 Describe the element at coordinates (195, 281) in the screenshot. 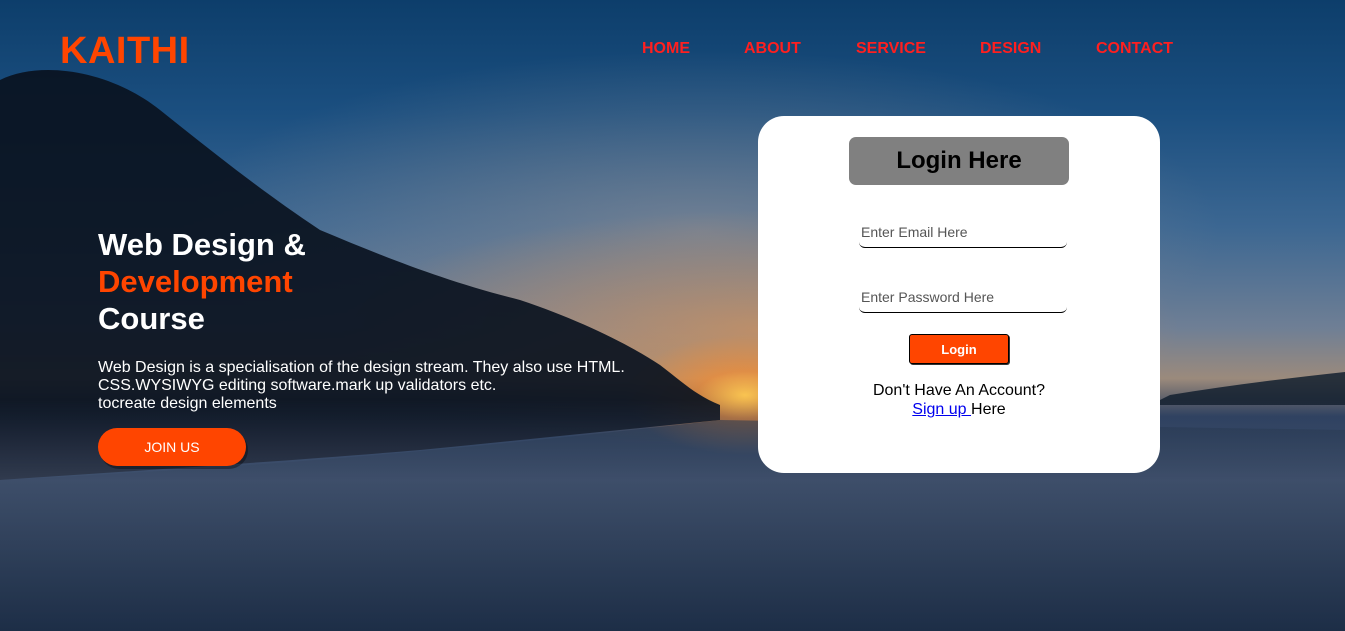

I see `hero-title-highlight: Development` at that location.